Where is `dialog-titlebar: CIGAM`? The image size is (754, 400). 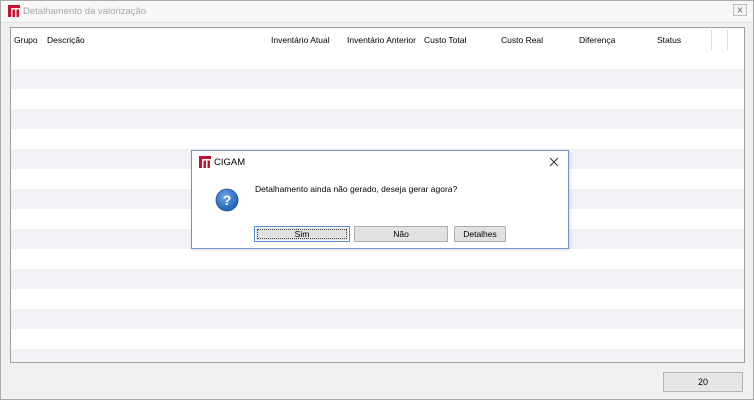
dialog-titlebar: CIGAM is located at coordinates (380, 162).